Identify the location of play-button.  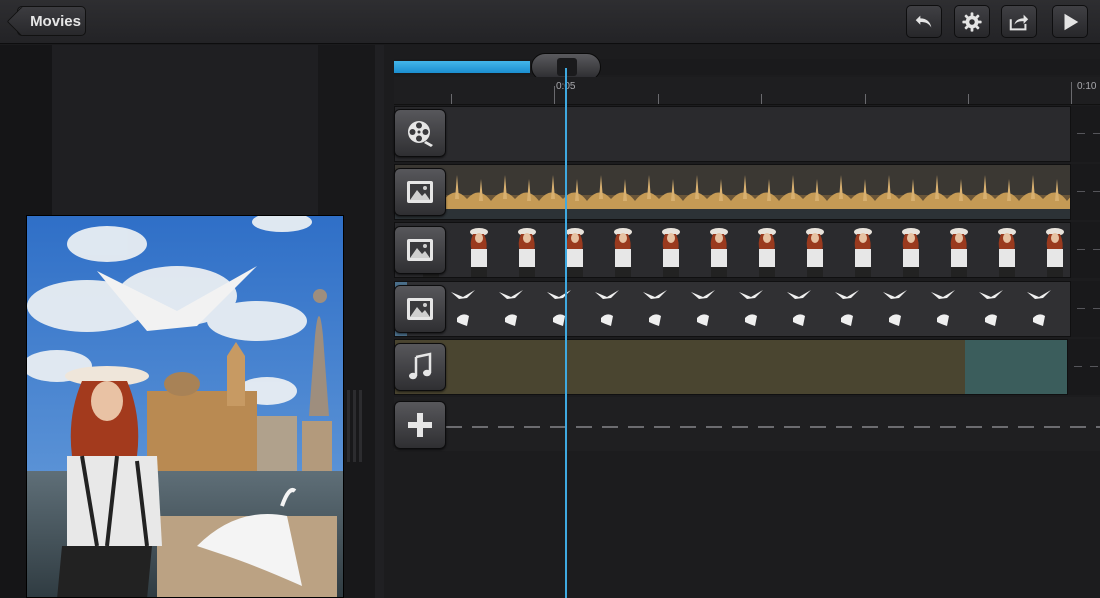
(1070, 21).